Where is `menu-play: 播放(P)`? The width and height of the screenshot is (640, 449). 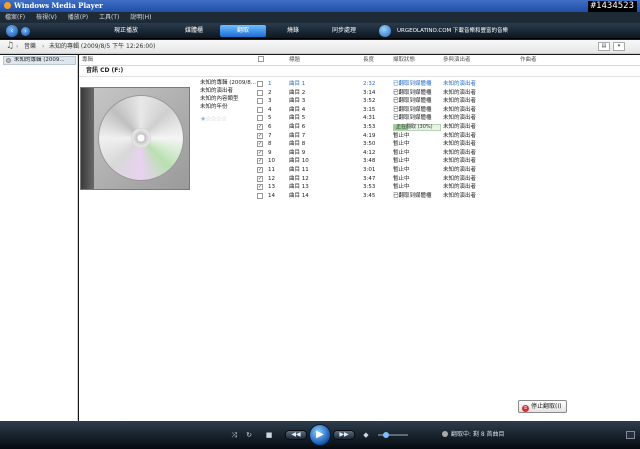 menu-play: 播放(P) is located at coordinates (78, 17).